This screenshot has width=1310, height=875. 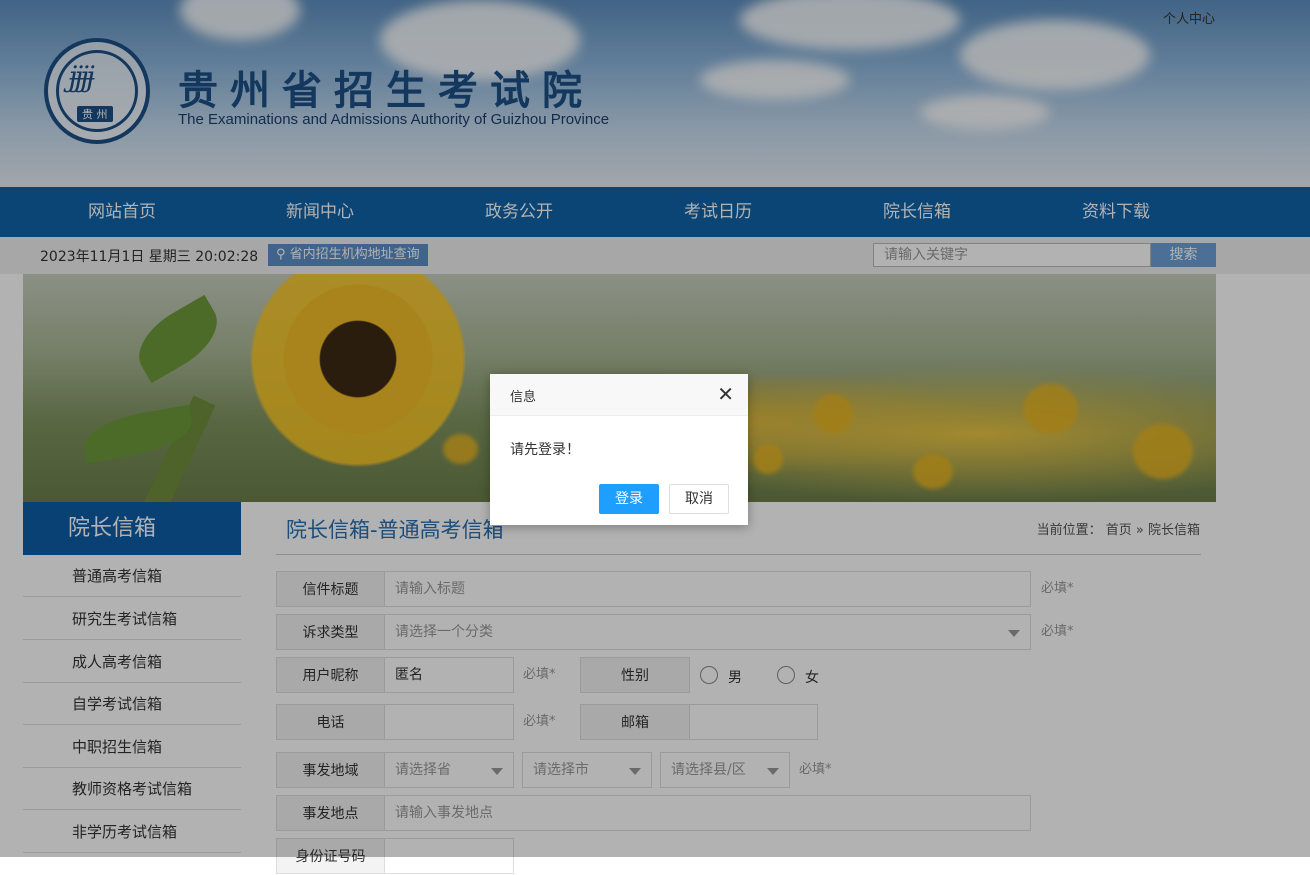 I want to click on cancel-button: 取消, so click(x=699, y=499).